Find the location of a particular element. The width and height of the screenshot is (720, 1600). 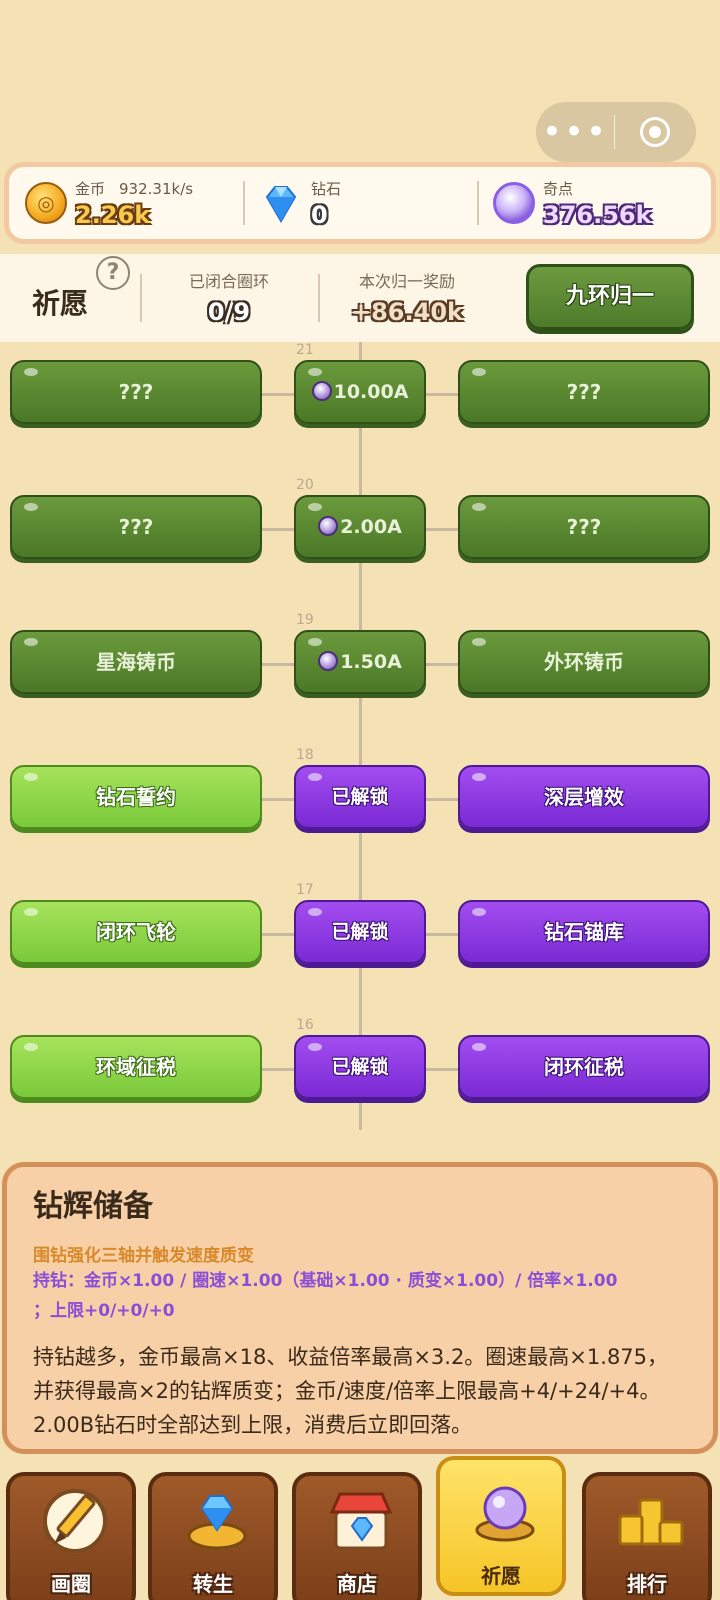

help-icon: ? is located at coordinates (113, 273).